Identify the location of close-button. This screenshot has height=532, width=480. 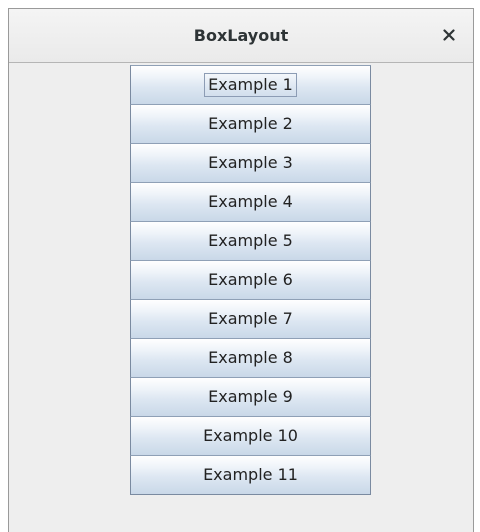
(449, 35).